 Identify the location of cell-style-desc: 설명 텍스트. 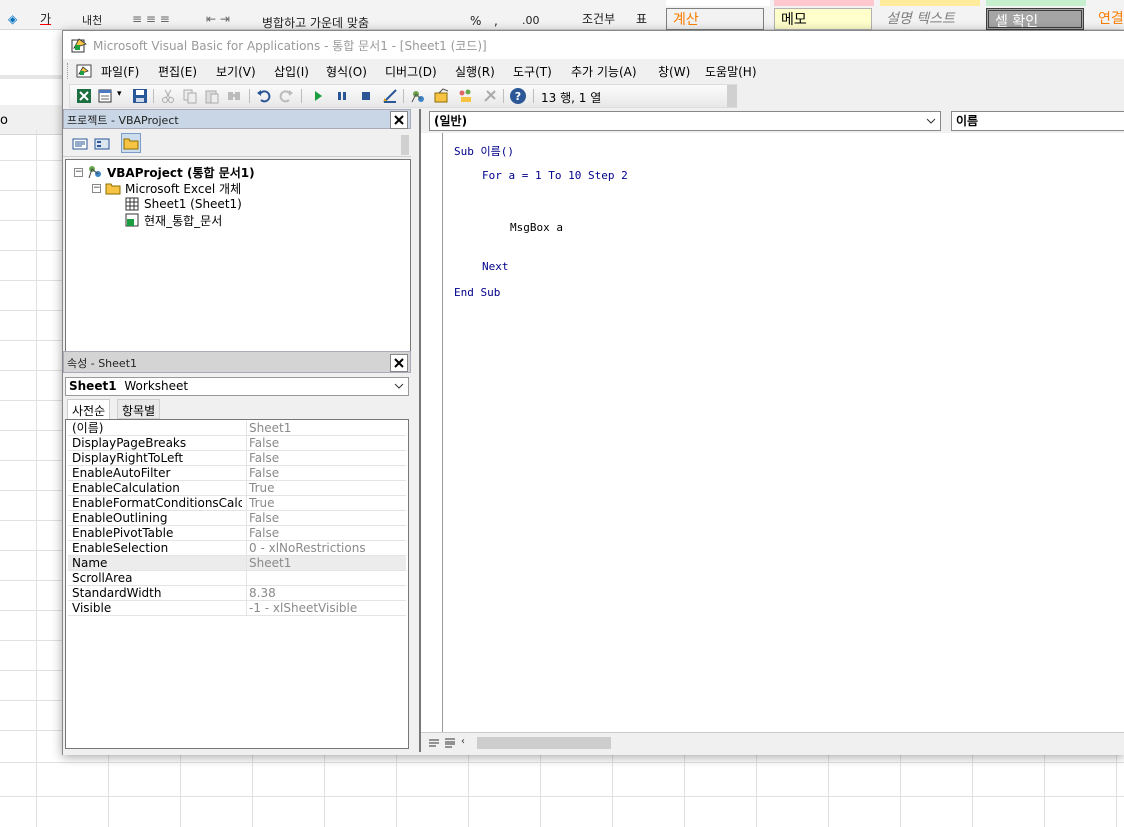
(929, 19).